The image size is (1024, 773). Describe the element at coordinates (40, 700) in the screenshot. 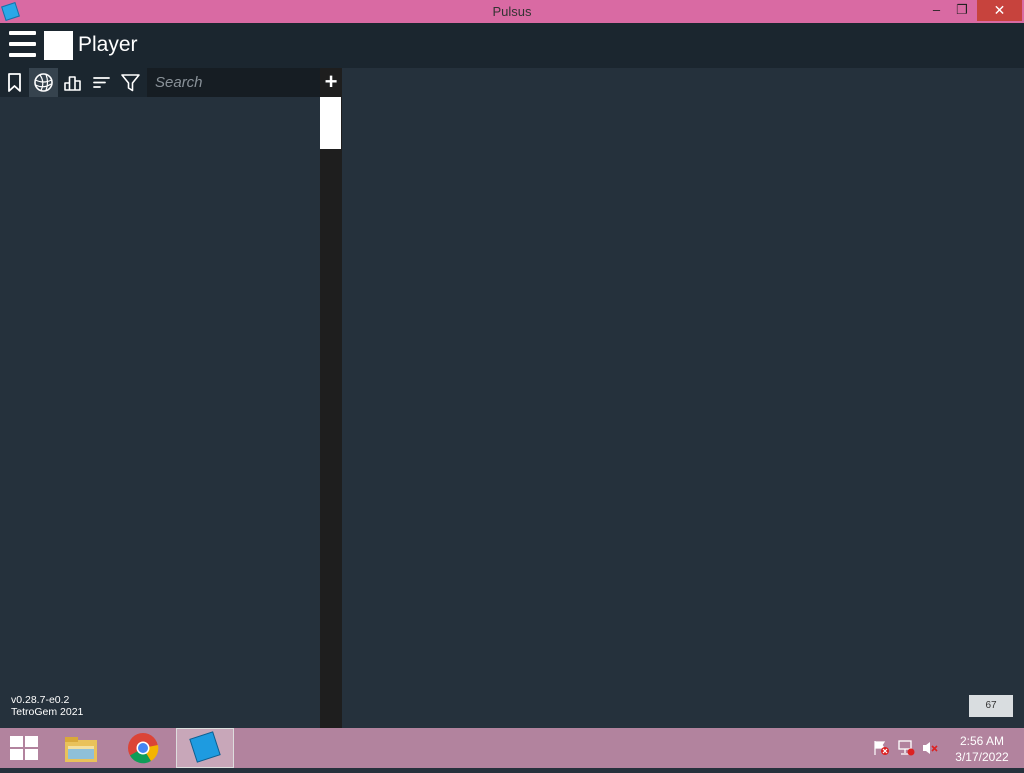

I see `version-text: v0.28.7-e0.2` at that location.